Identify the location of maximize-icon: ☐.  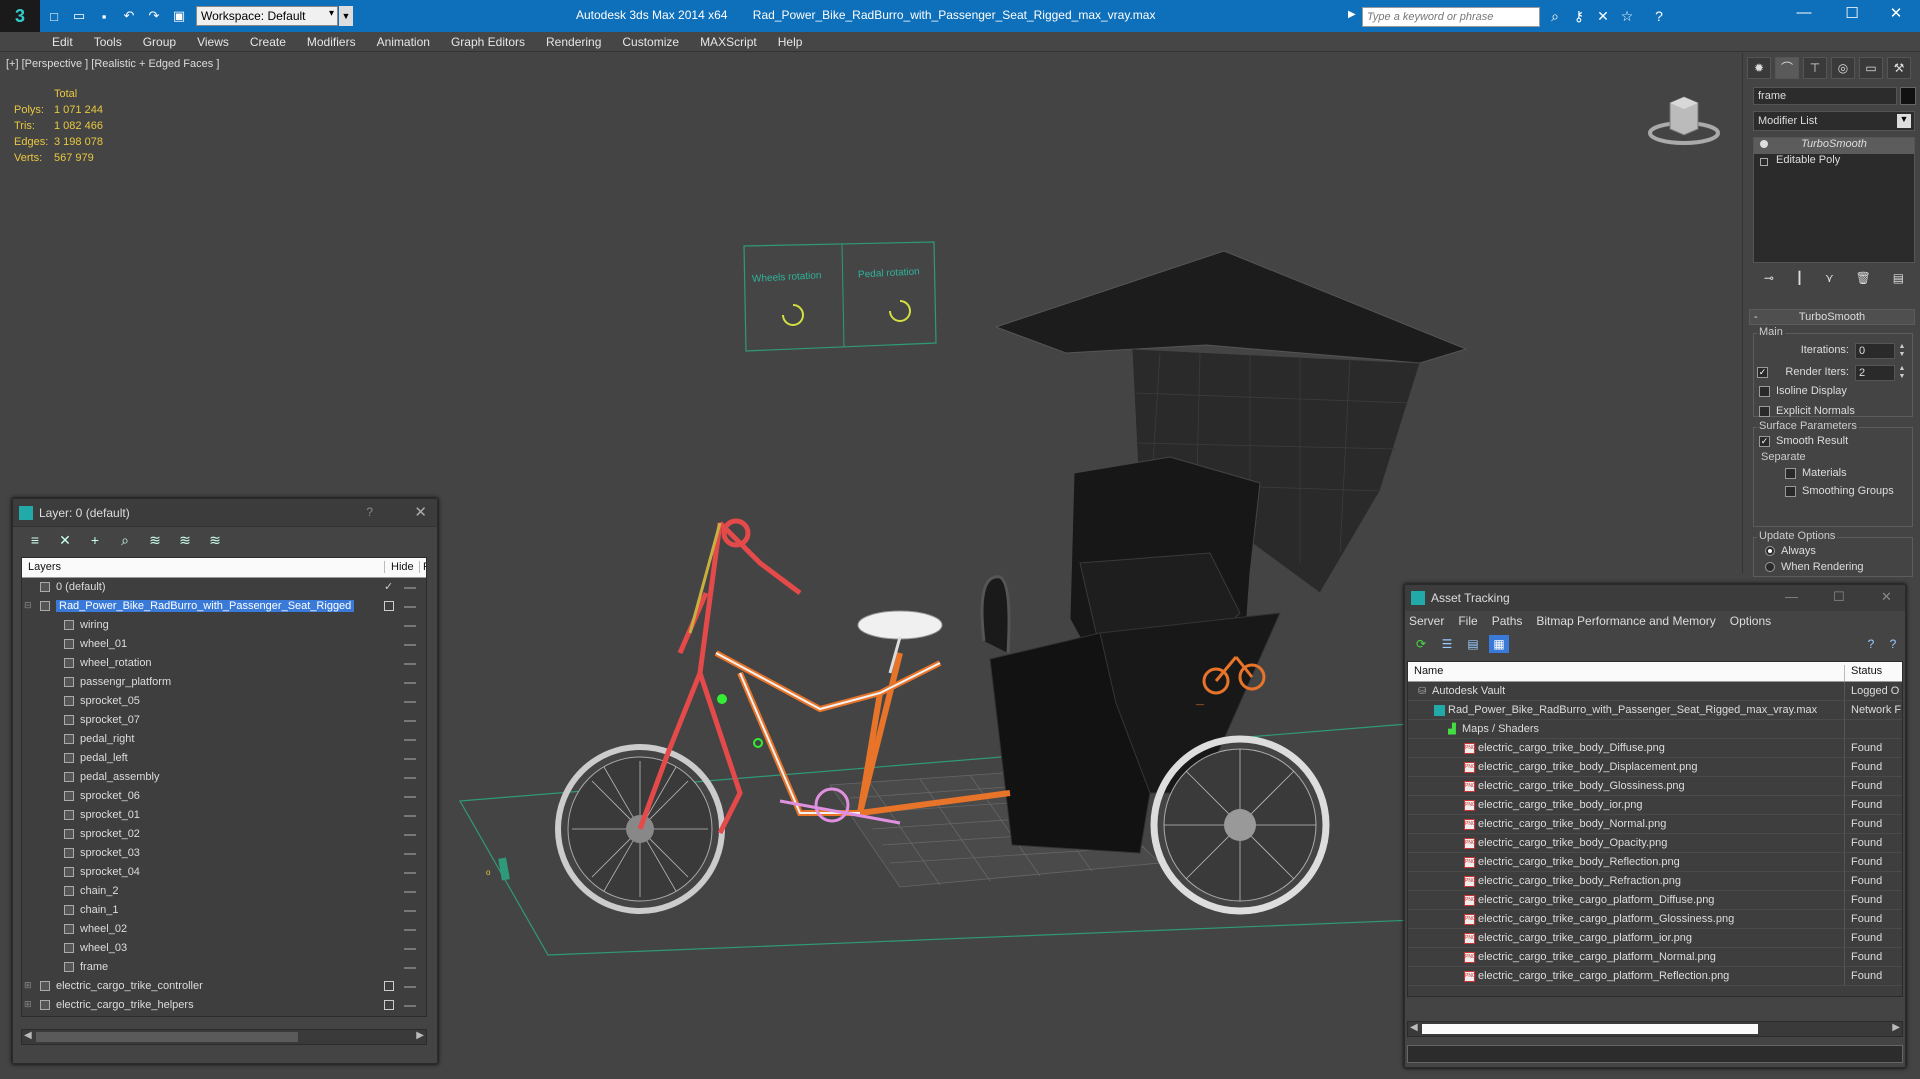
(1839, 597).